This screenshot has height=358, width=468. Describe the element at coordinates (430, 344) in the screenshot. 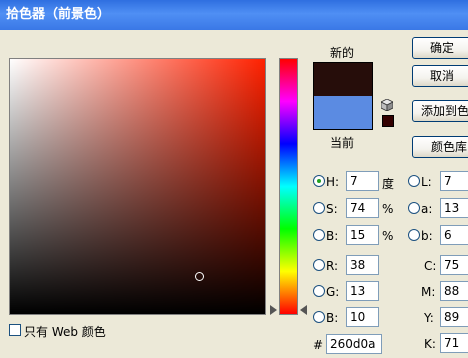

I see `k-label: K:` at that location.